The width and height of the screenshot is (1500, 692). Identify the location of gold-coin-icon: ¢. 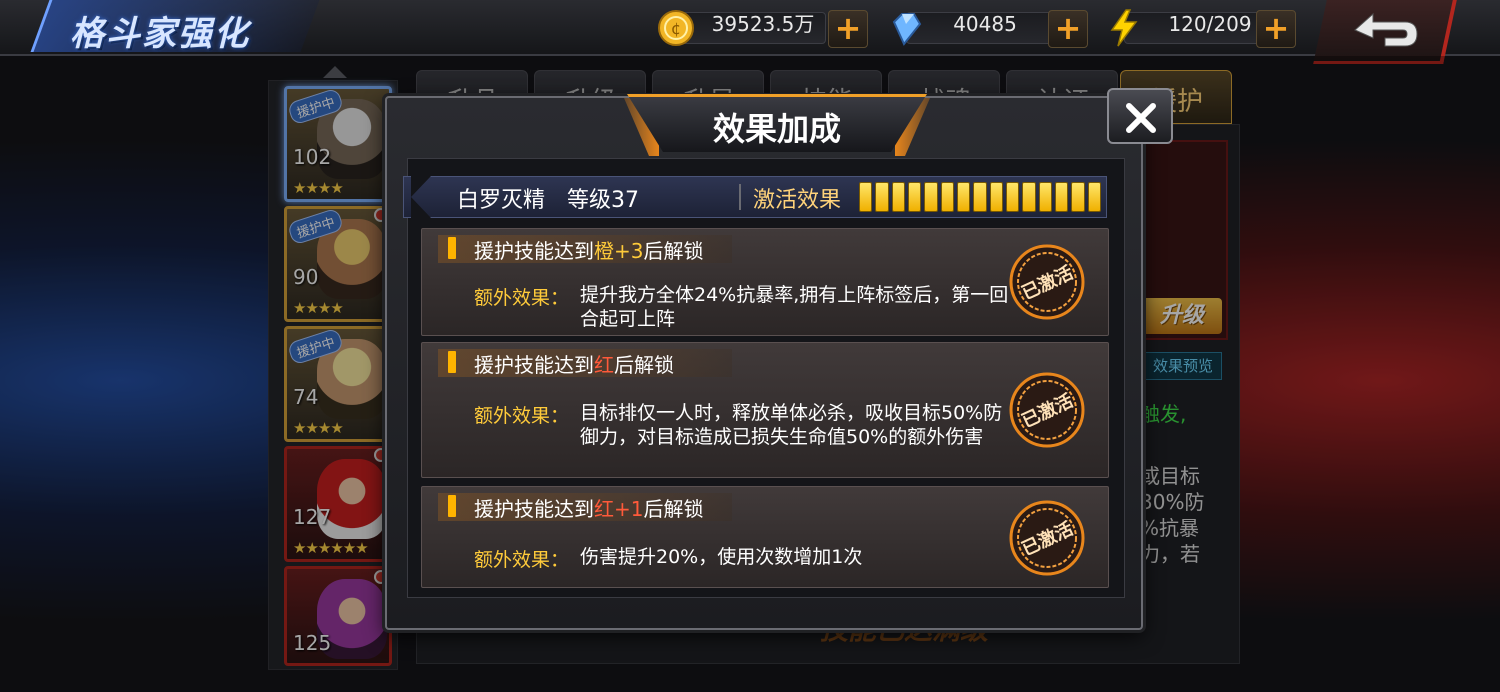
(676, 28).